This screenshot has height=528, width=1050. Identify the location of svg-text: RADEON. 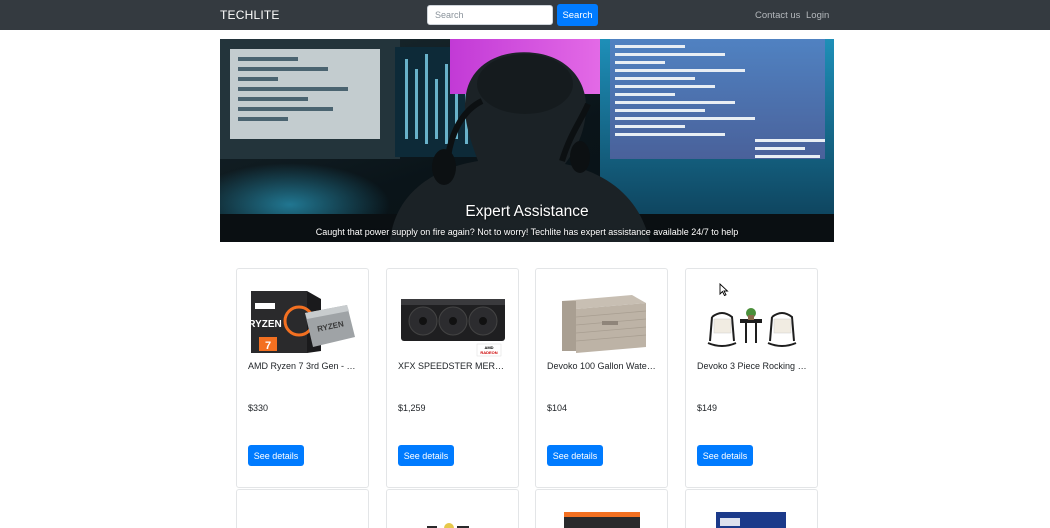
(488, 352).